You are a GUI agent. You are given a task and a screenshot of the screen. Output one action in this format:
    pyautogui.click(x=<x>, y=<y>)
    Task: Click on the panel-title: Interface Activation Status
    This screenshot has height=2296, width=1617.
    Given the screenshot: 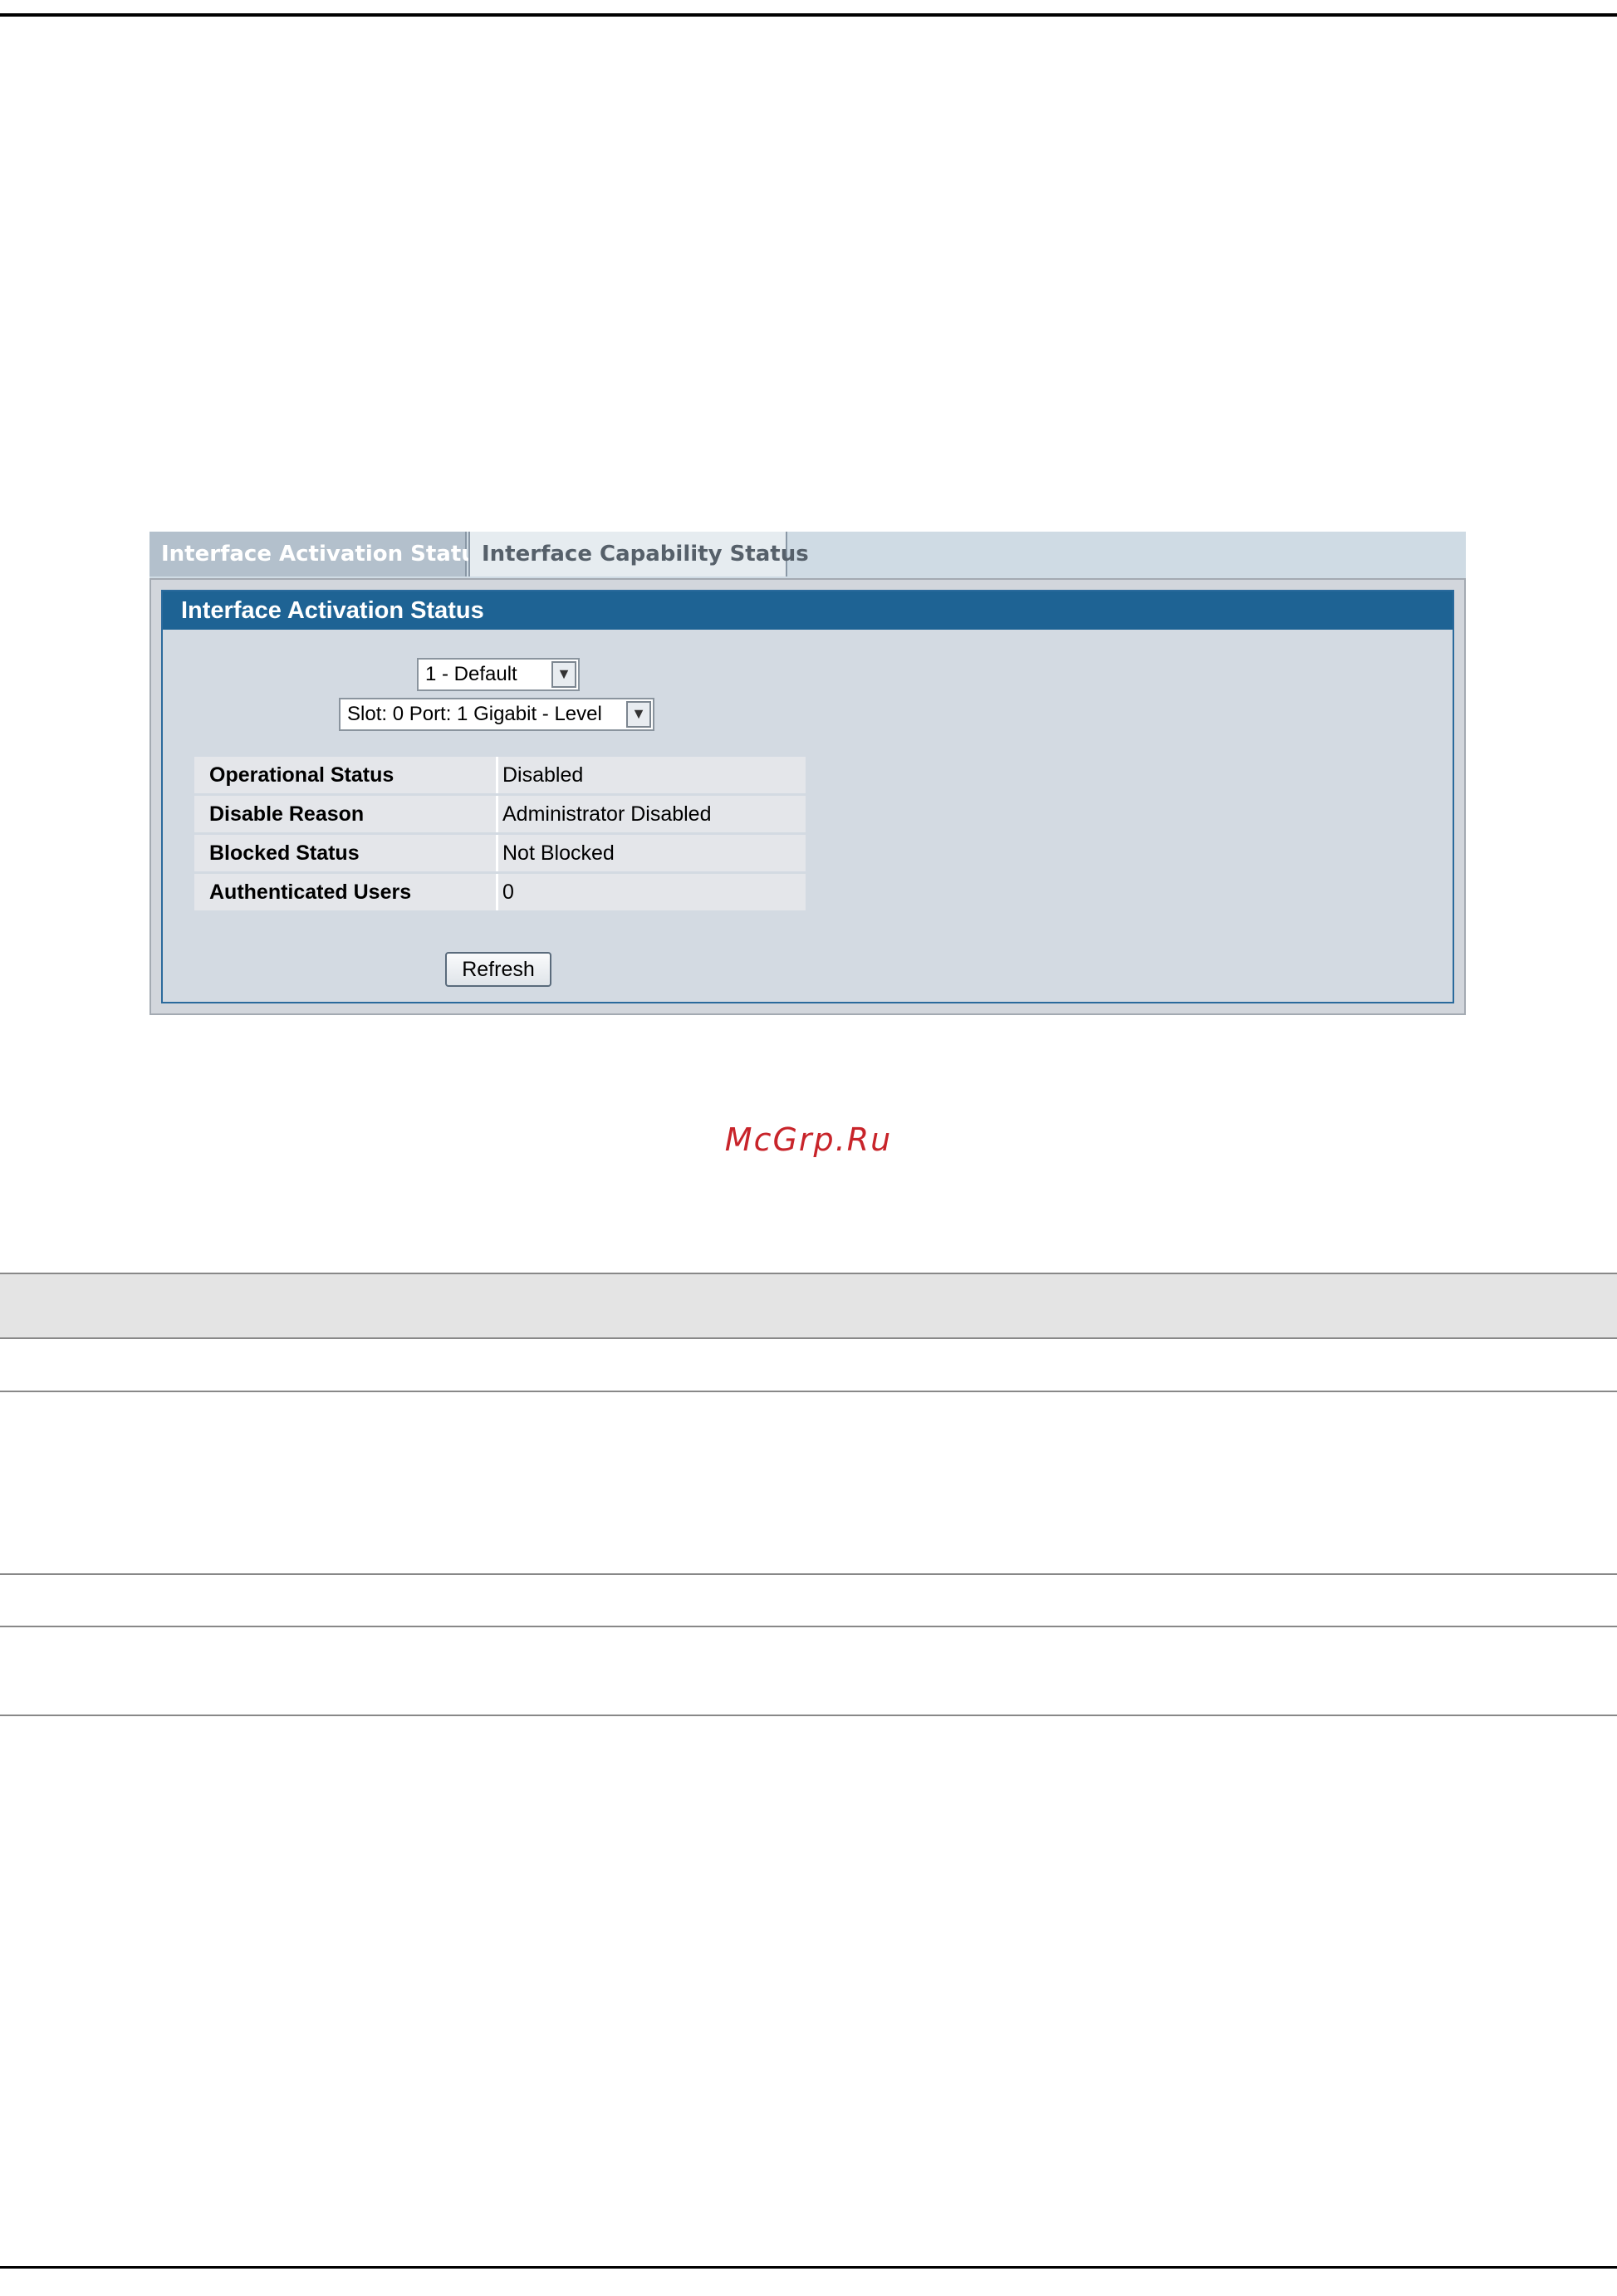 What is the action you would take?
    pyautogui.click(x=808, y=610)
    